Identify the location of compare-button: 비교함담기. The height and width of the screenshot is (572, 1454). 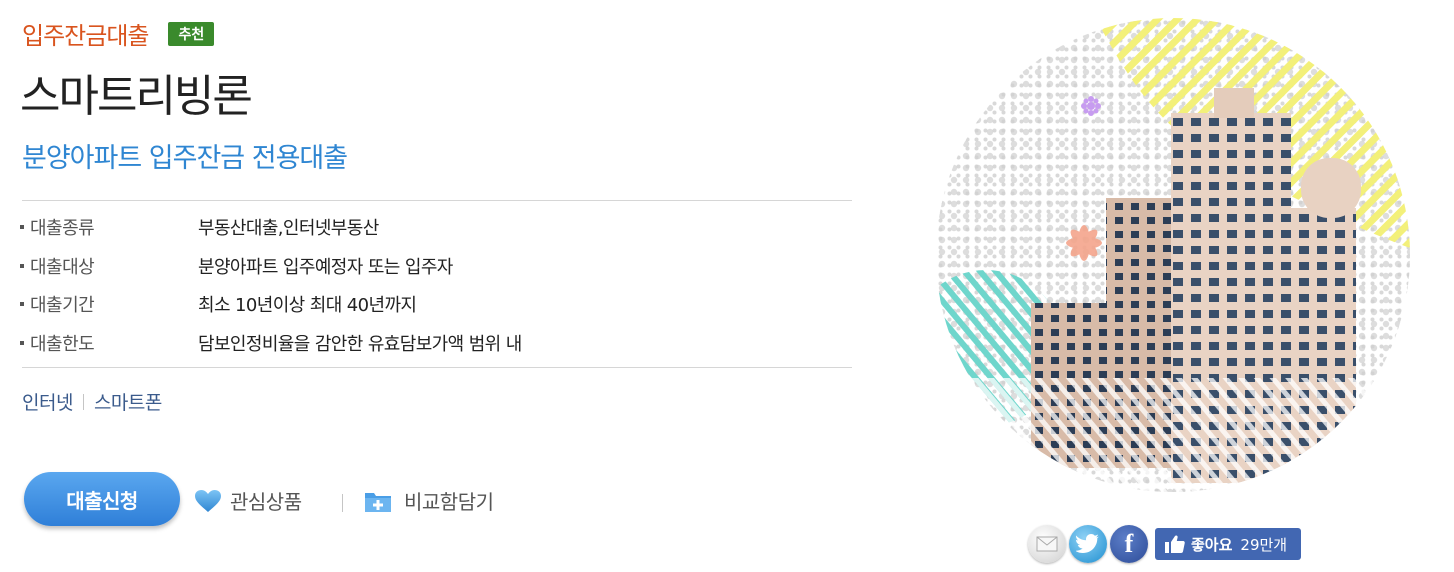
(429, 500).